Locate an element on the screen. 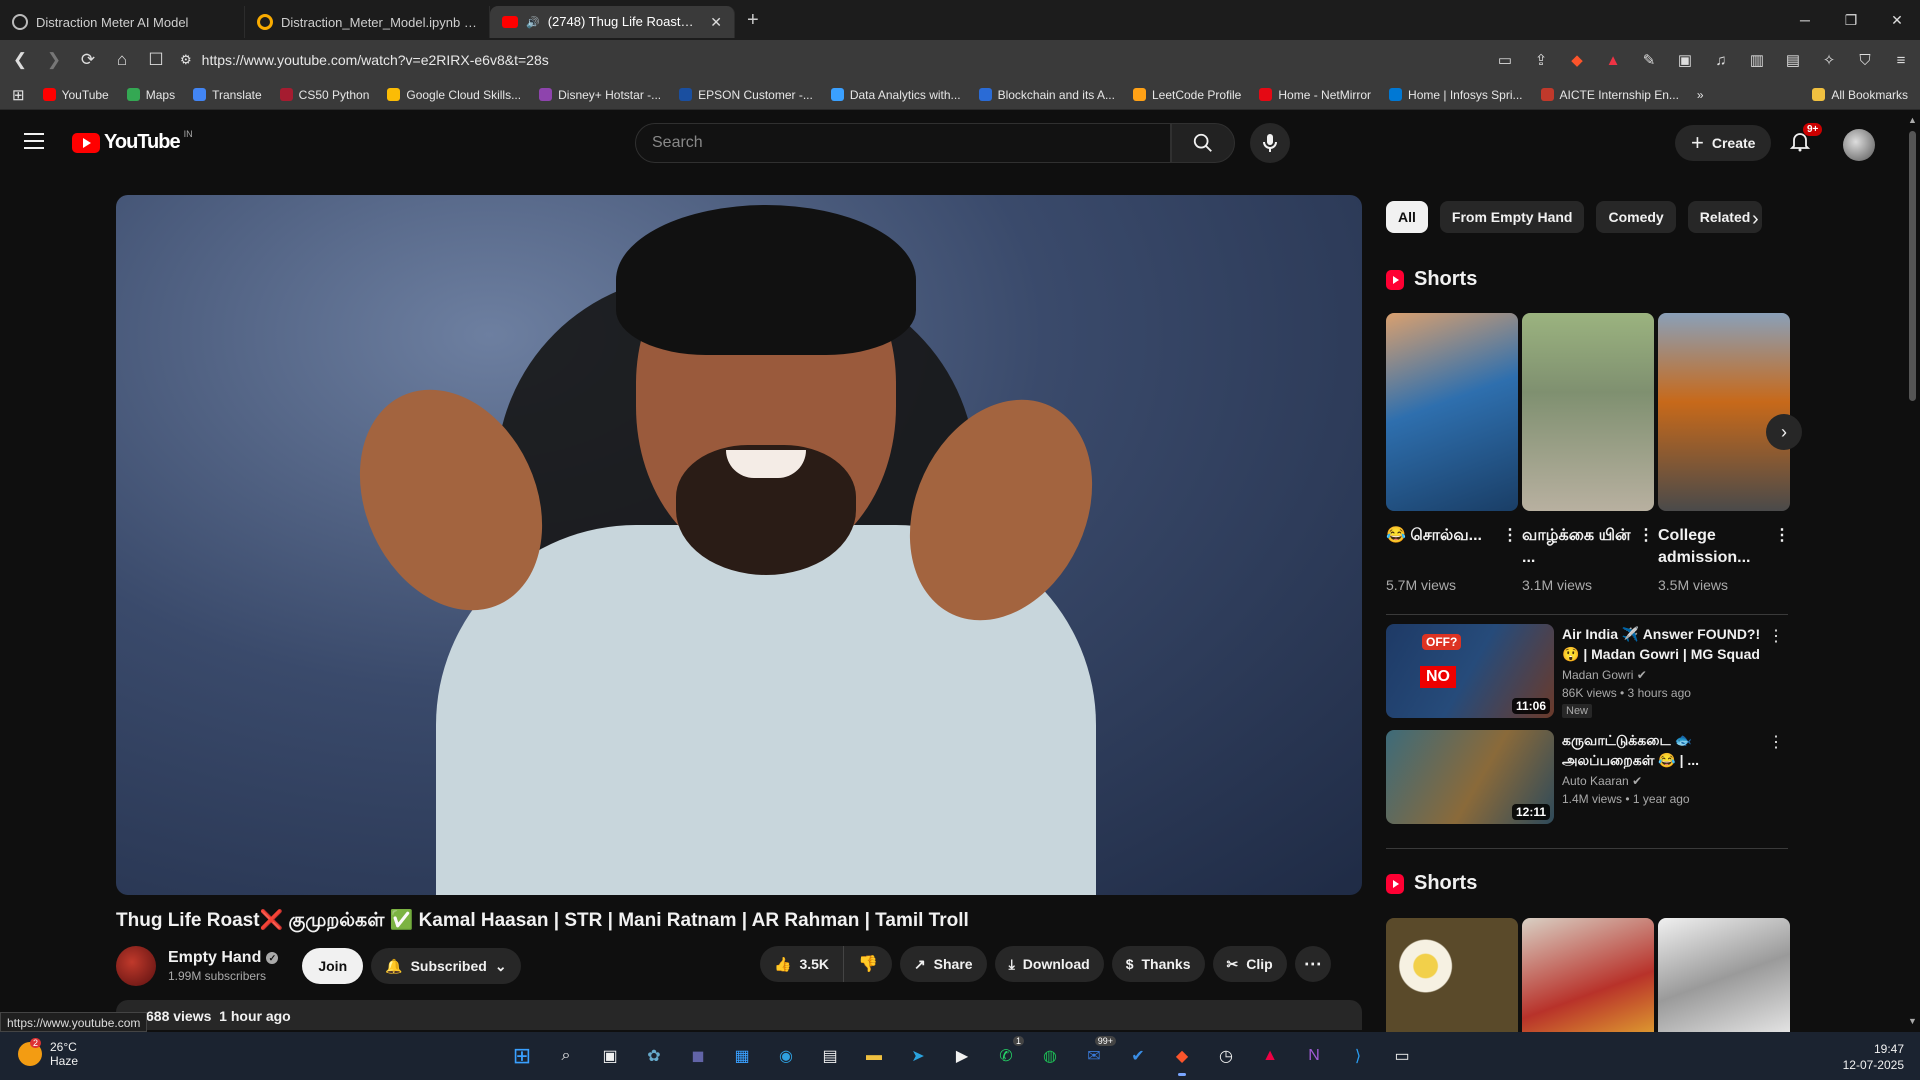  browser-tab: Distraction Meter AI Model is located at coordinates (122, 22).